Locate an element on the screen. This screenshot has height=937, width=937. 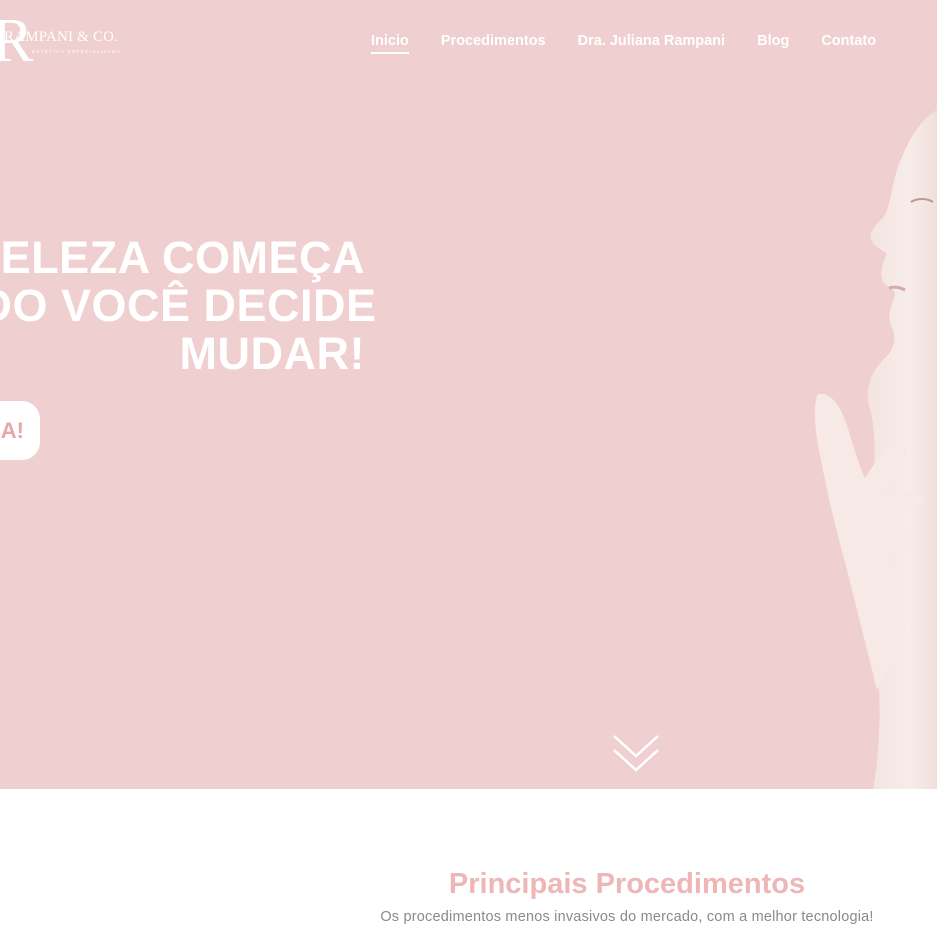
hero-headline-line-3: MUDAR! is located at coordinates (272, 353).